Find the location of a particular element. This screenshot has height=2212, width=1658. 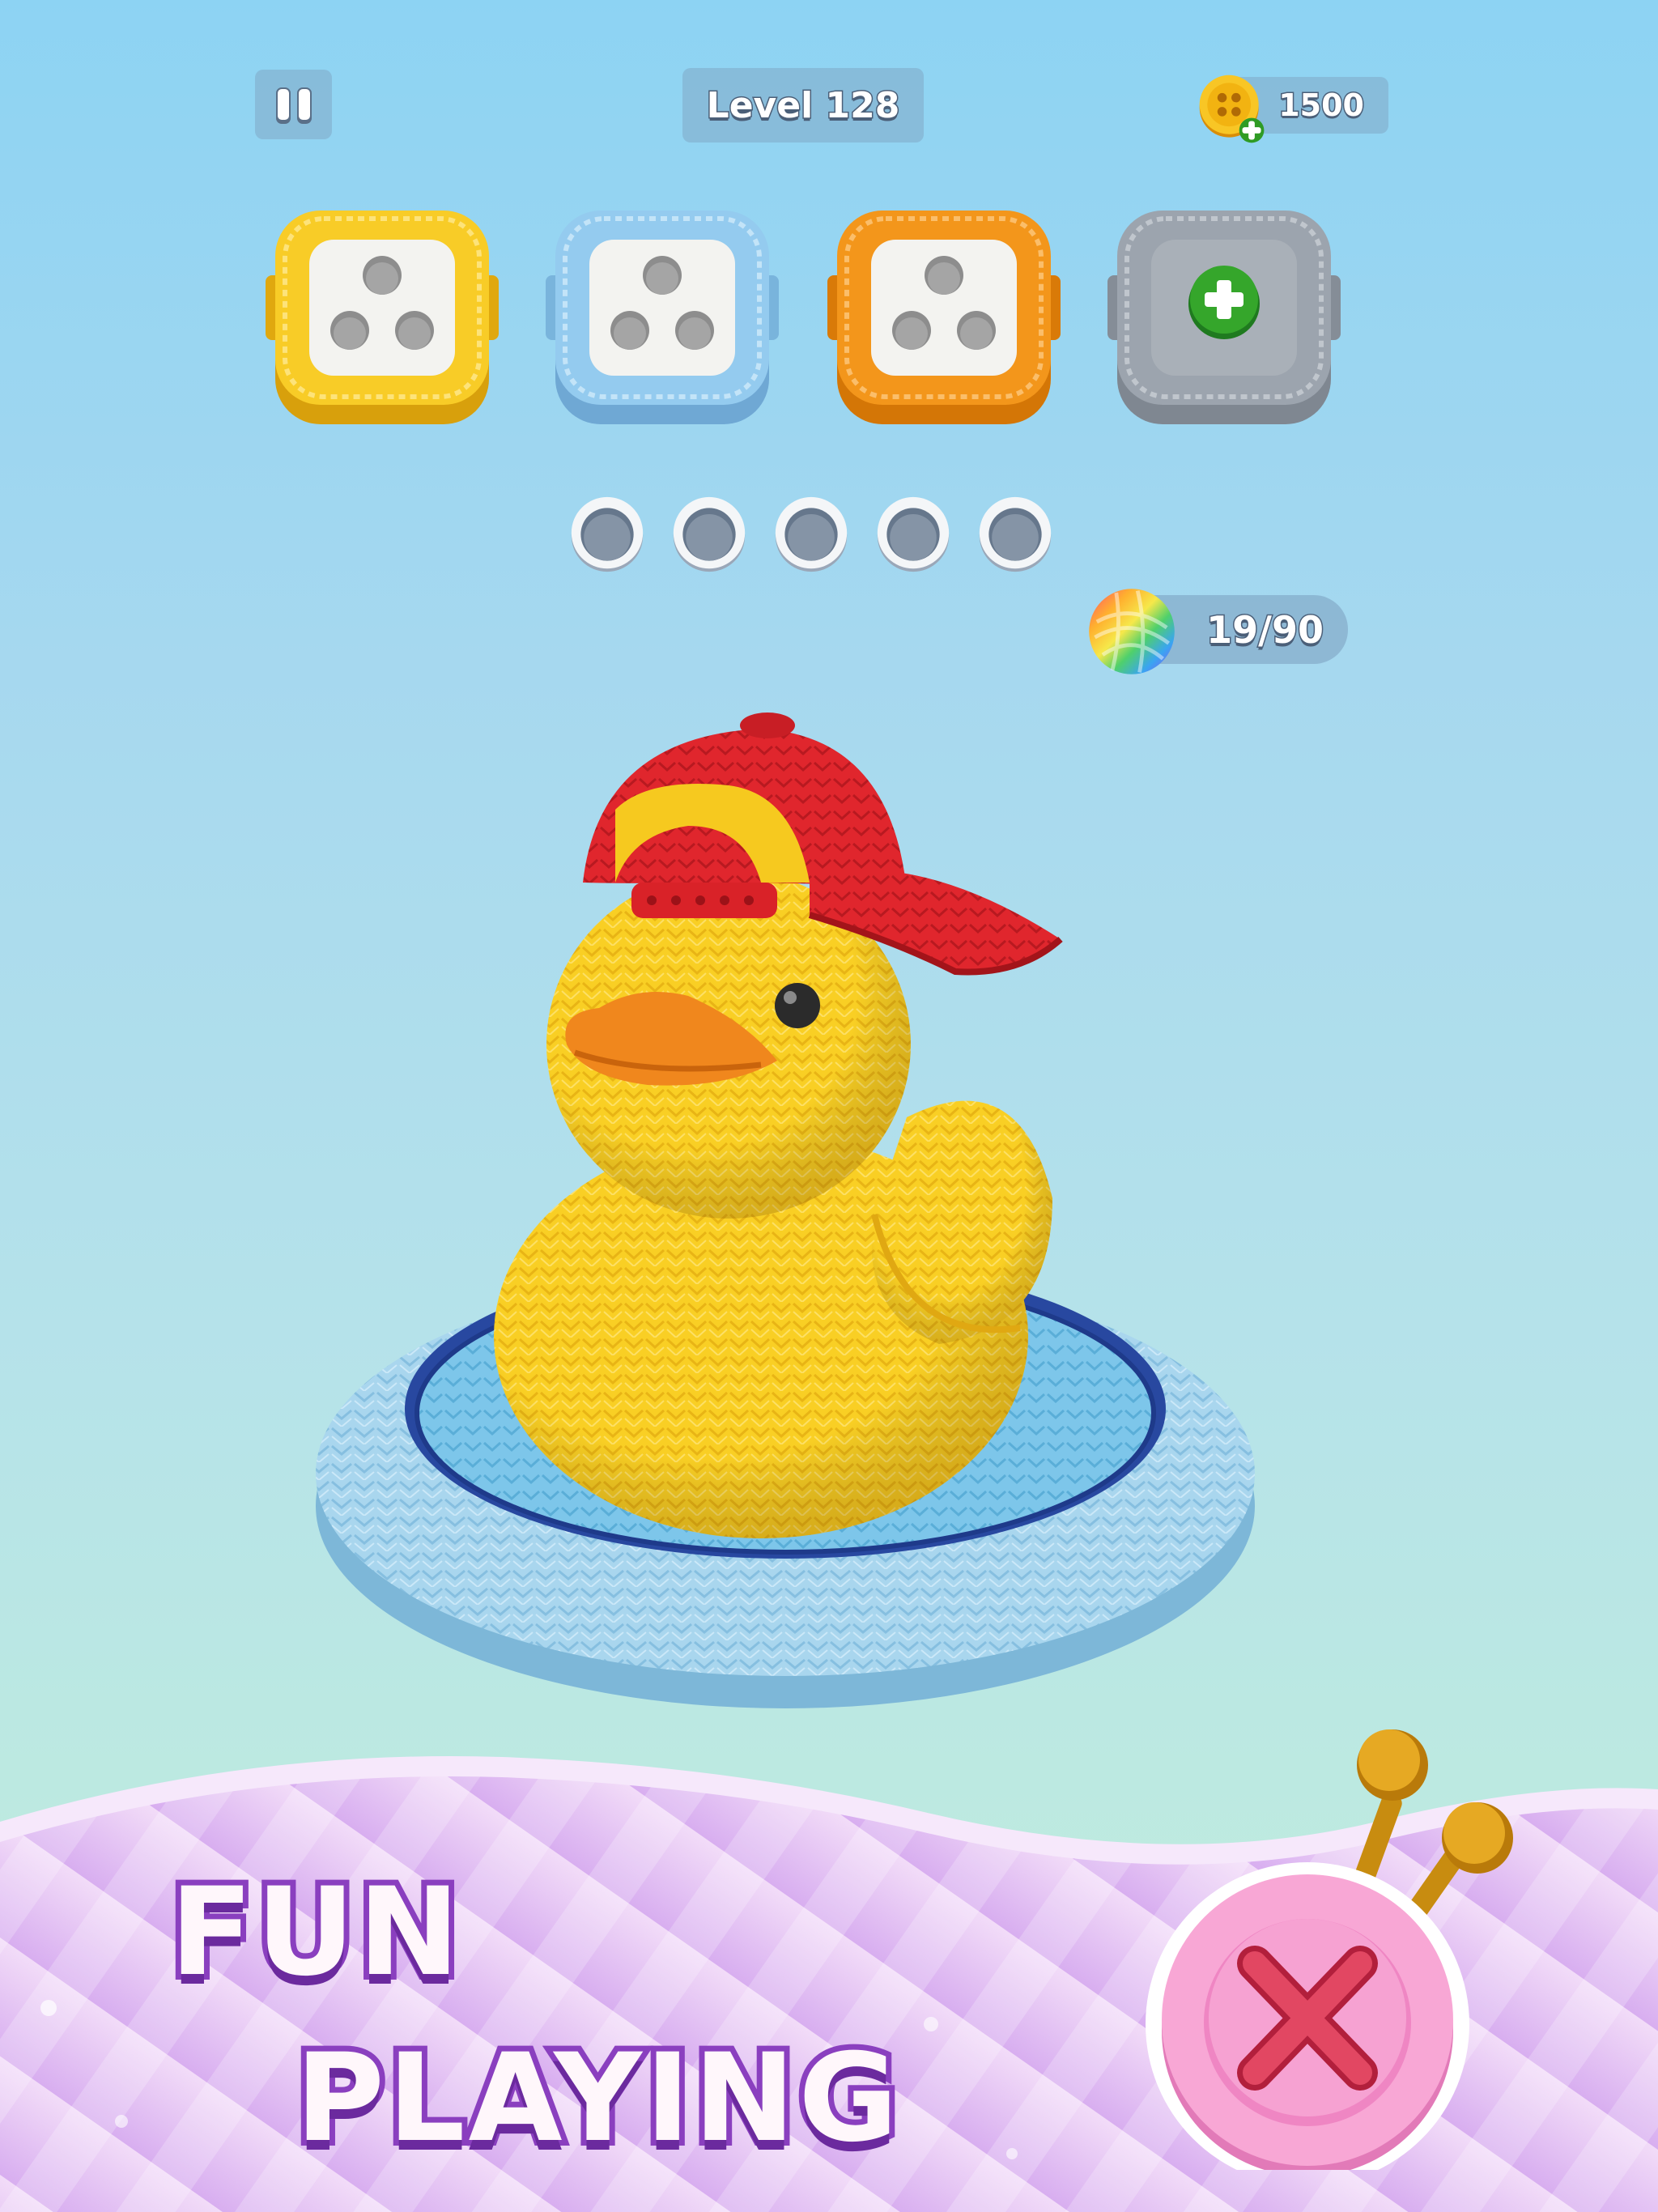

spool-box-blue is located at coordinates (662, 316).